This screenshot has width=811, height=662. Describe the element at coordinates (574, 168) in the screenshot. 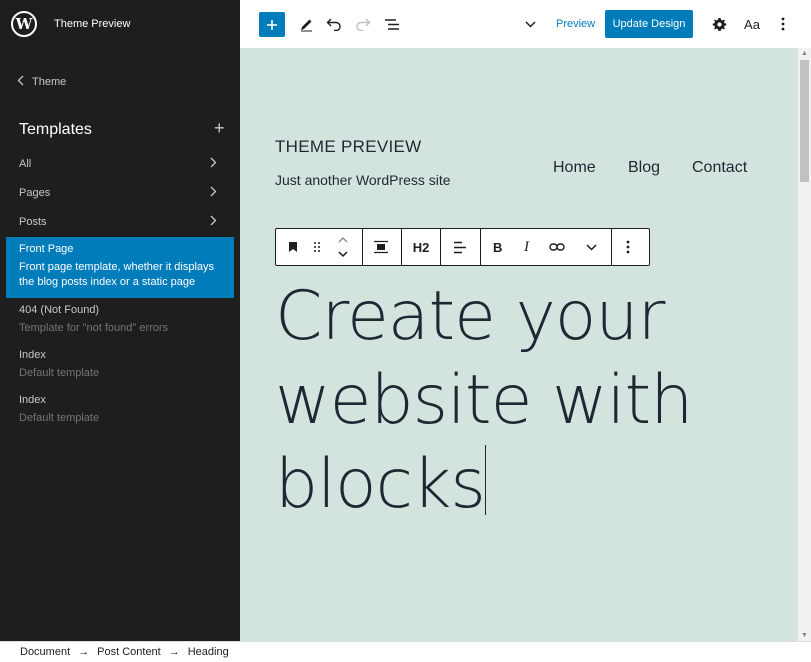

I see `nav-link-home: Home` at that location.